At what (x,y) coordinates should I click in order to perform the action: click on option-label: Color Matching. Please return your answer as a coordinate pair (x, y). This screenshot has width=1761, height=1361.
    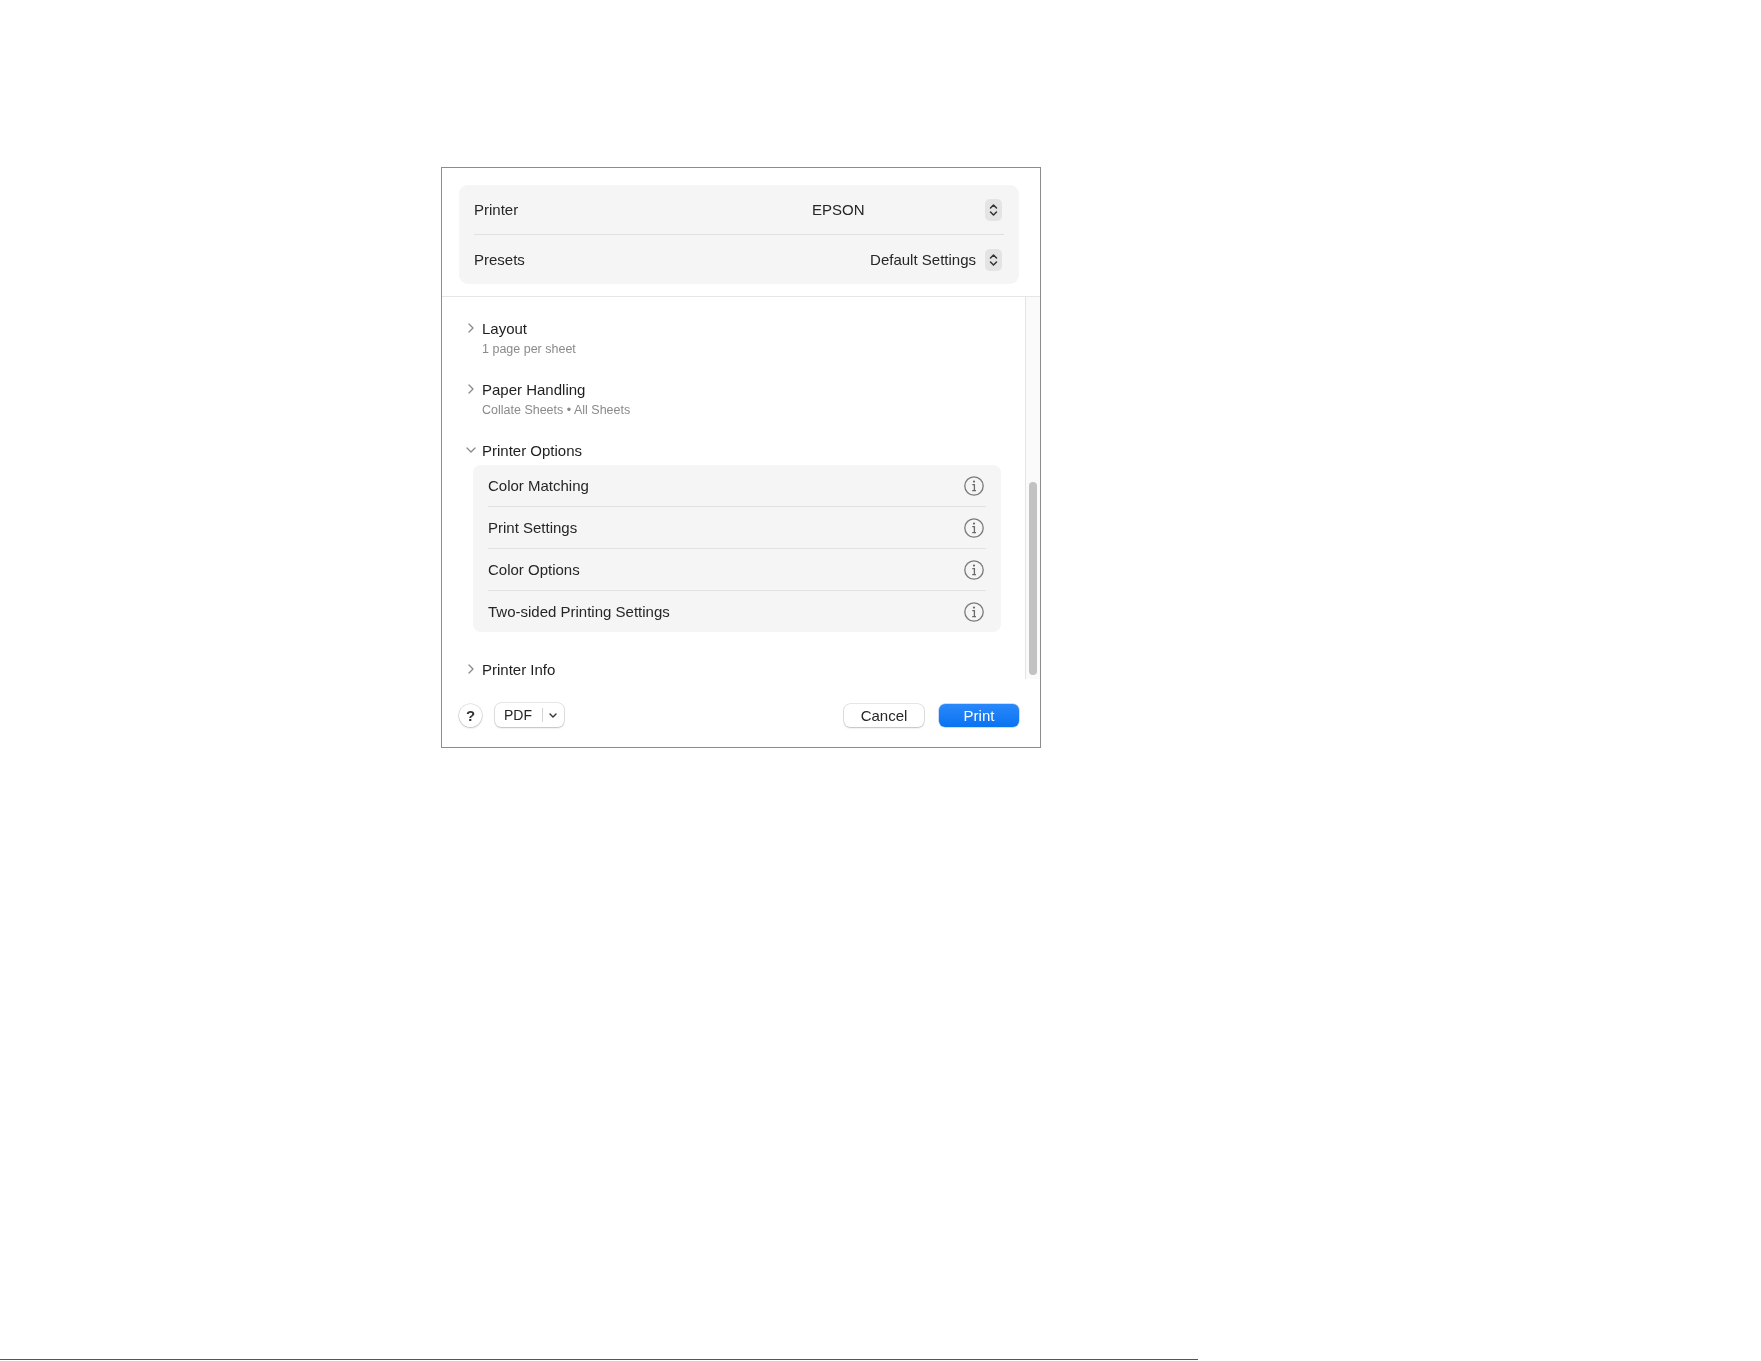
    Looking at the image, I should click on (538, 485).